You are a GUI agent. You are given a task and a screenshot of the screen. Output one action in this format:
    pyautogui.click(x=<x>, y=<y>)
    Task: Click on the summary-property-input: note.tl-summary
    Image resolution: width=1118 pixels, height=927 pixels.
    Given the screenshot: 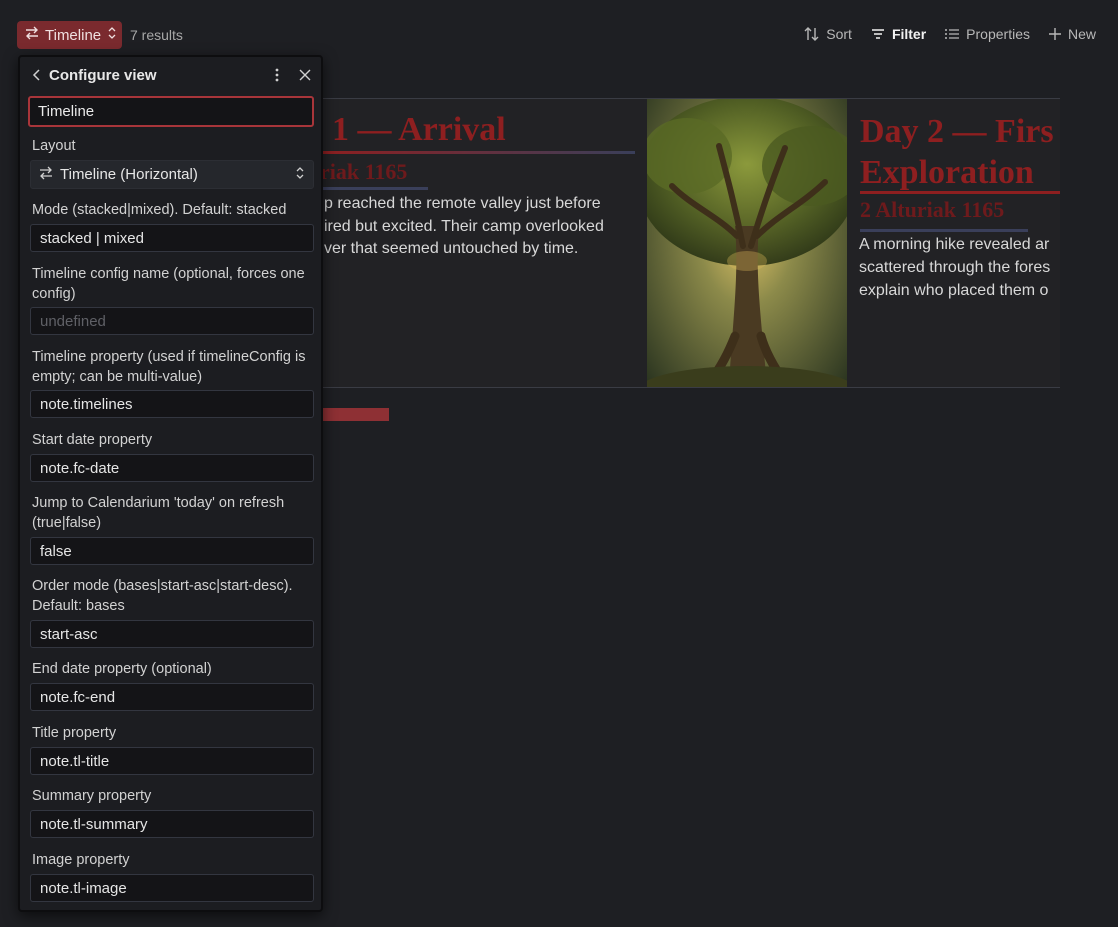 What is the action you would take?
    pyautogui.click(x=172, y=824)
    